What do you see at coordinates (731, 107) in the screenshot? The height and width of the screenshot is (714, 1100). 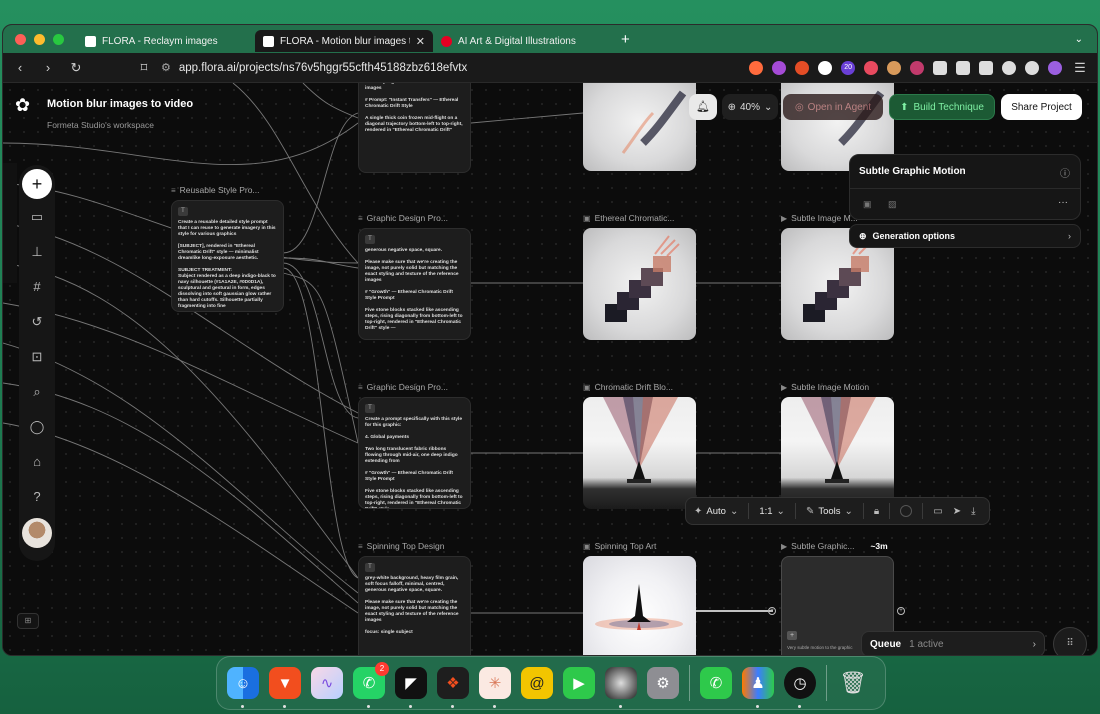 I see `zoom-icon: ⊕` at bounding box center [731, 107].